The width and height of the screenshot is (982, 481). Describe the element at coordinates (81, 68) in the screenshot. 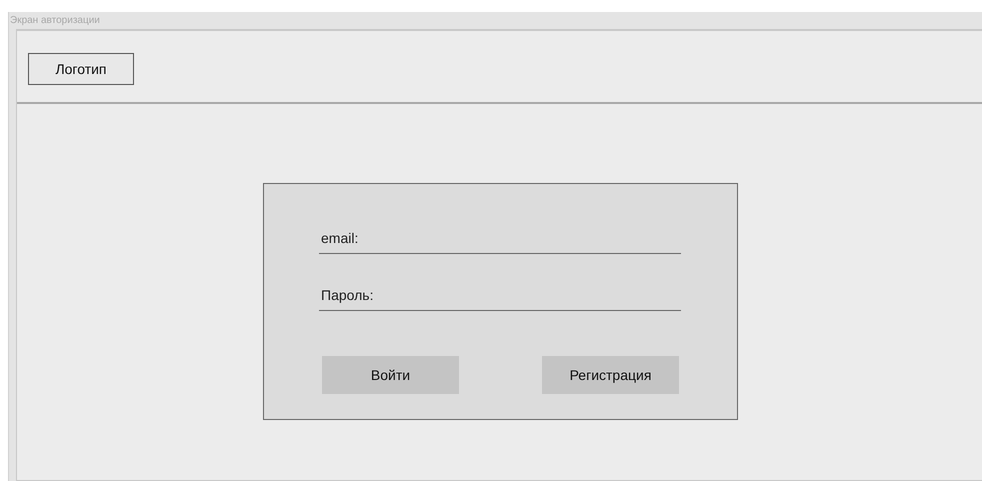

I see `logo-button: Логотип` at that location.